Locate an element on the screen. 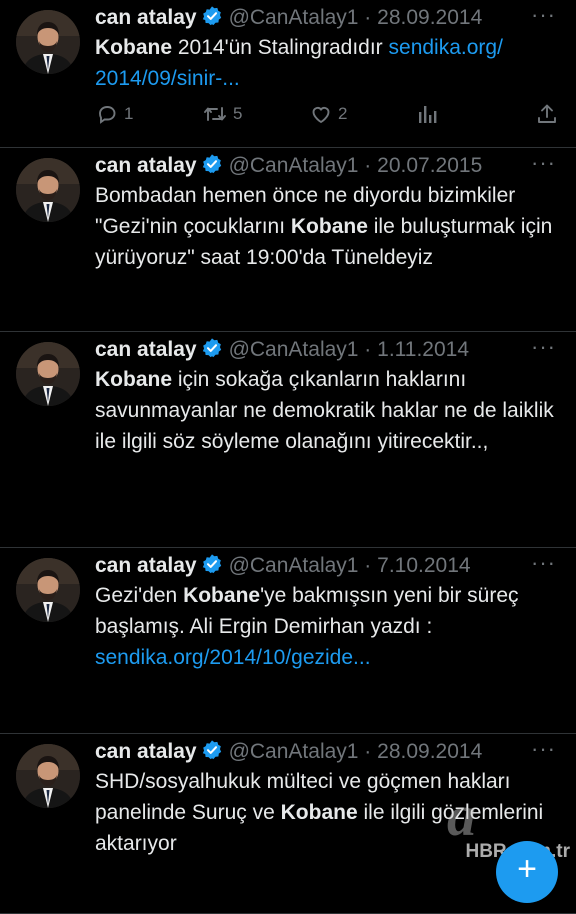 This screenshot has width=576, height=914. reply-button: 1 is located at coordinates (114, 114).